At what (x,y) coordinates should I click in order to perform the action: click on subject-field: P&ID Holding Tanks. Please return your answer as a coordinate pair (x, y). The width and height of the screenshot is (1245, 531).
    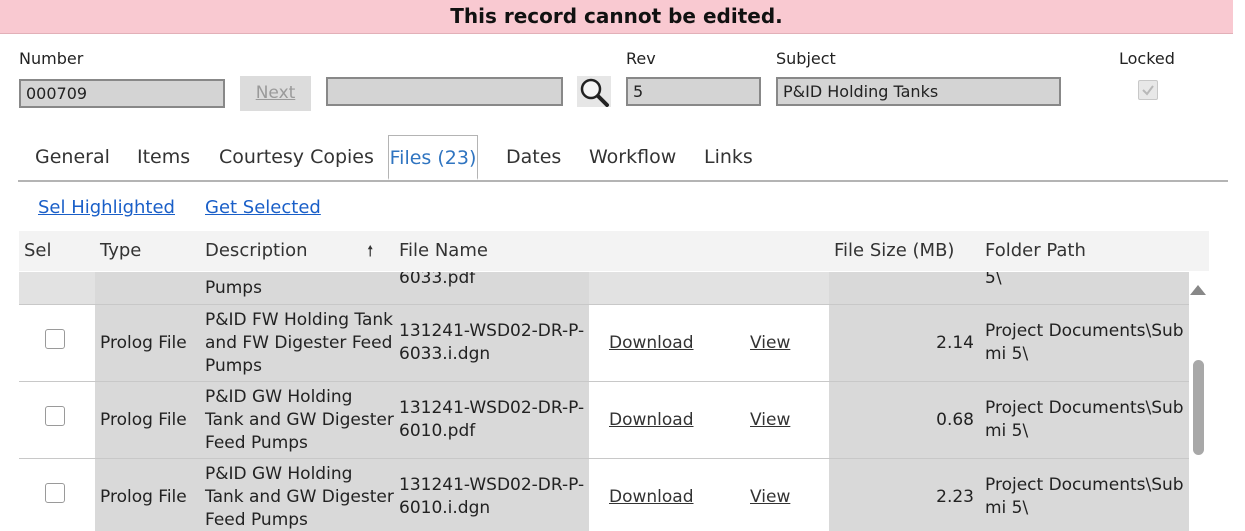
    Looking at the image, I should click on (918, 91).